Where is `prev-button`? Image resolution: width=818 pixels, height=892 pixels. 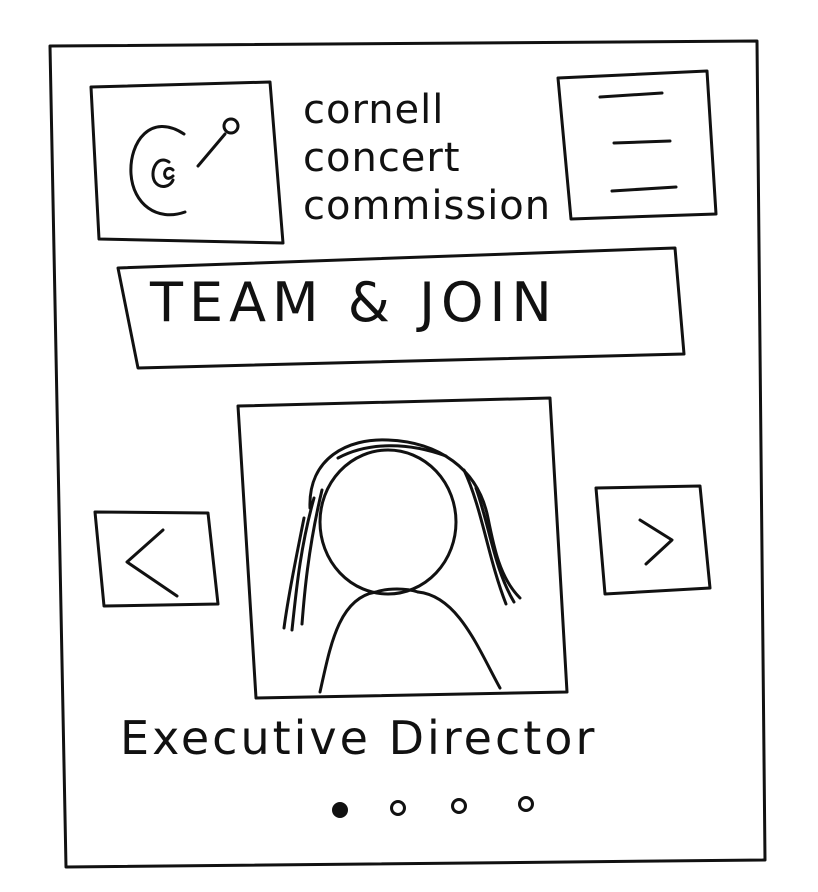 prev-button is located at coordinates (156, 559).